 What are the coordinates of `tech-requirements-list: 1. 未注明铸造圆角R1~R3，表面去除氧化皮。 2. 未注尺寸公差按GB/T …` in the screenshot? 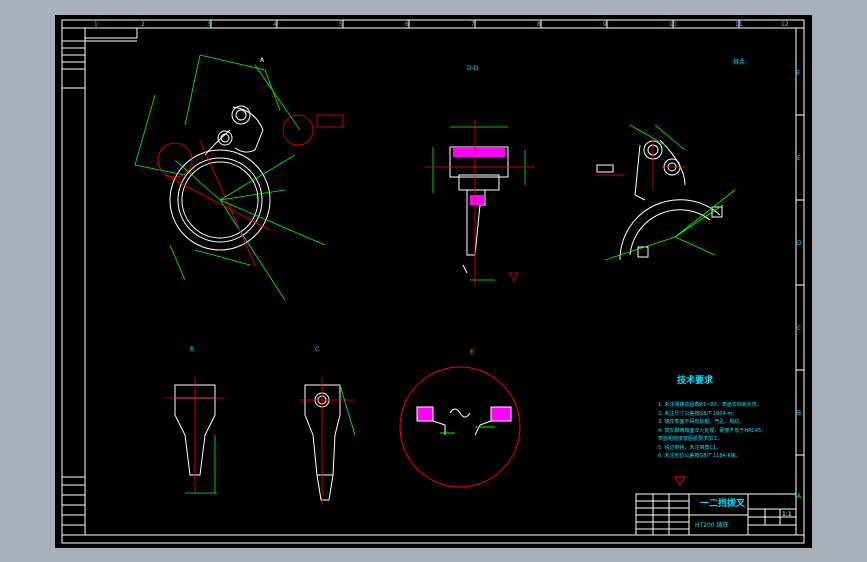 It's located at (712, 431).